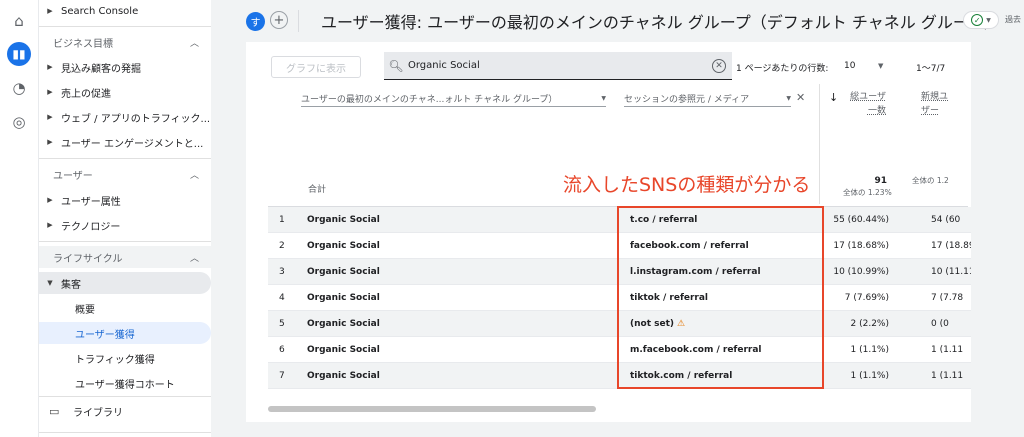  I want to click on column-divider, so click(819, 144).